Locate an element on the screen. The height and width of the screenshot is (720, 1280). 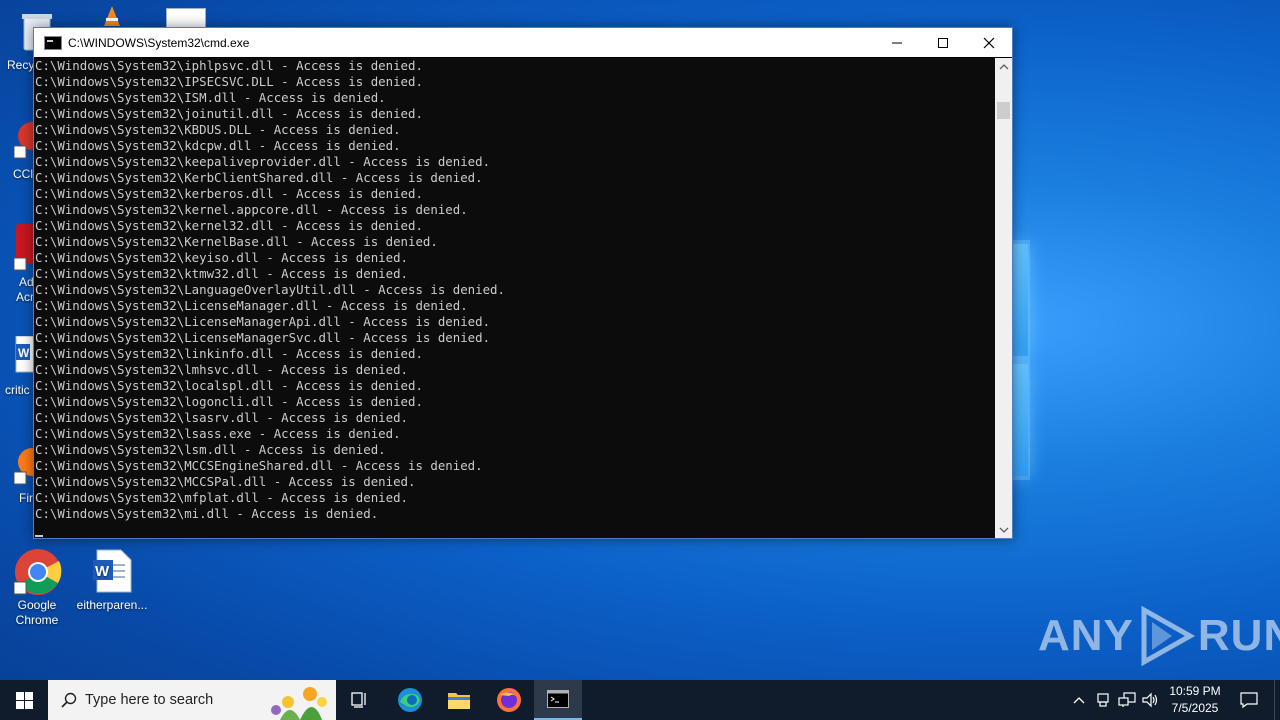
taskbar-search-box: Type here to search is located at coordinates (192, 700).